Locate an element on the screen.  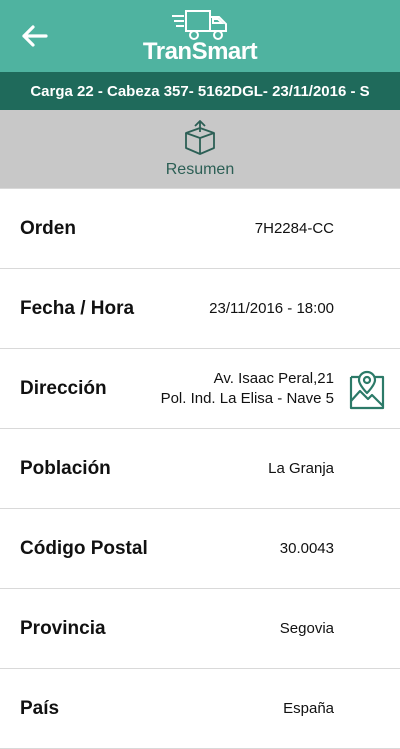
detail-row-country: País España is located at coordinates (200, 709).